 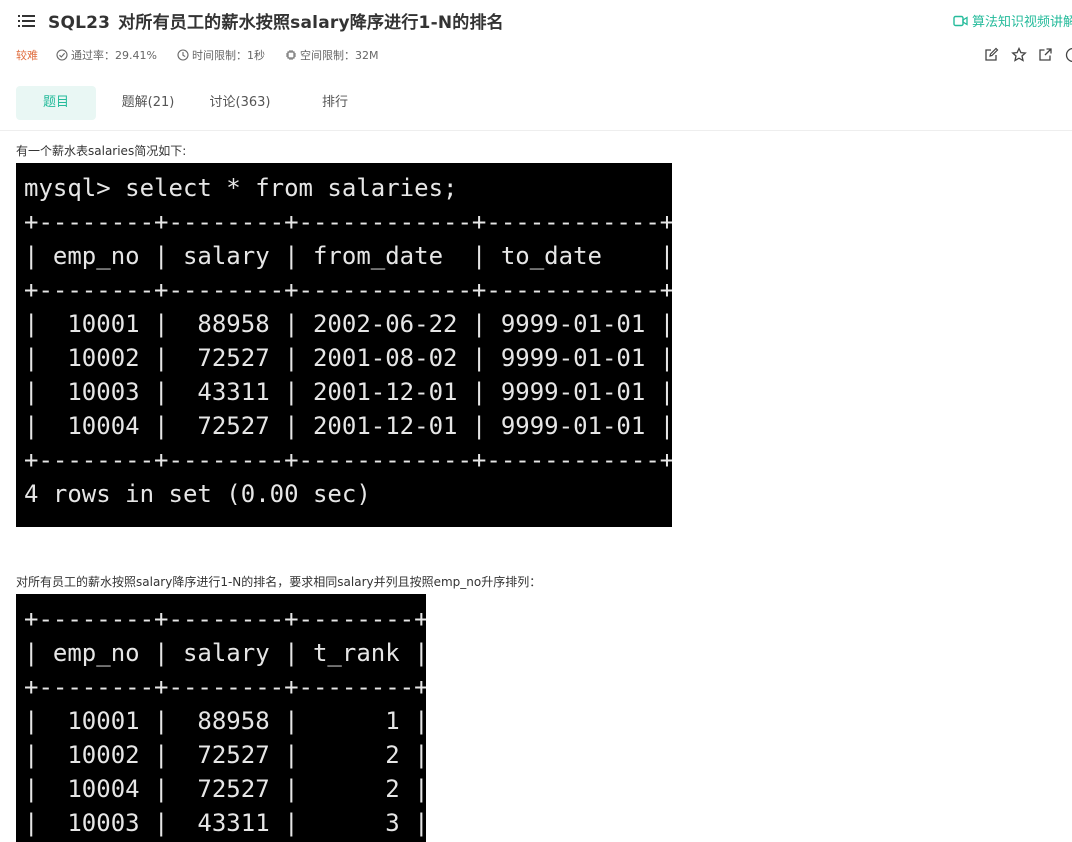 I want to click on page-title: SQL23 对所有员工的薪水按照salary降序进行1-N的排名, so click(x=276, y=20).